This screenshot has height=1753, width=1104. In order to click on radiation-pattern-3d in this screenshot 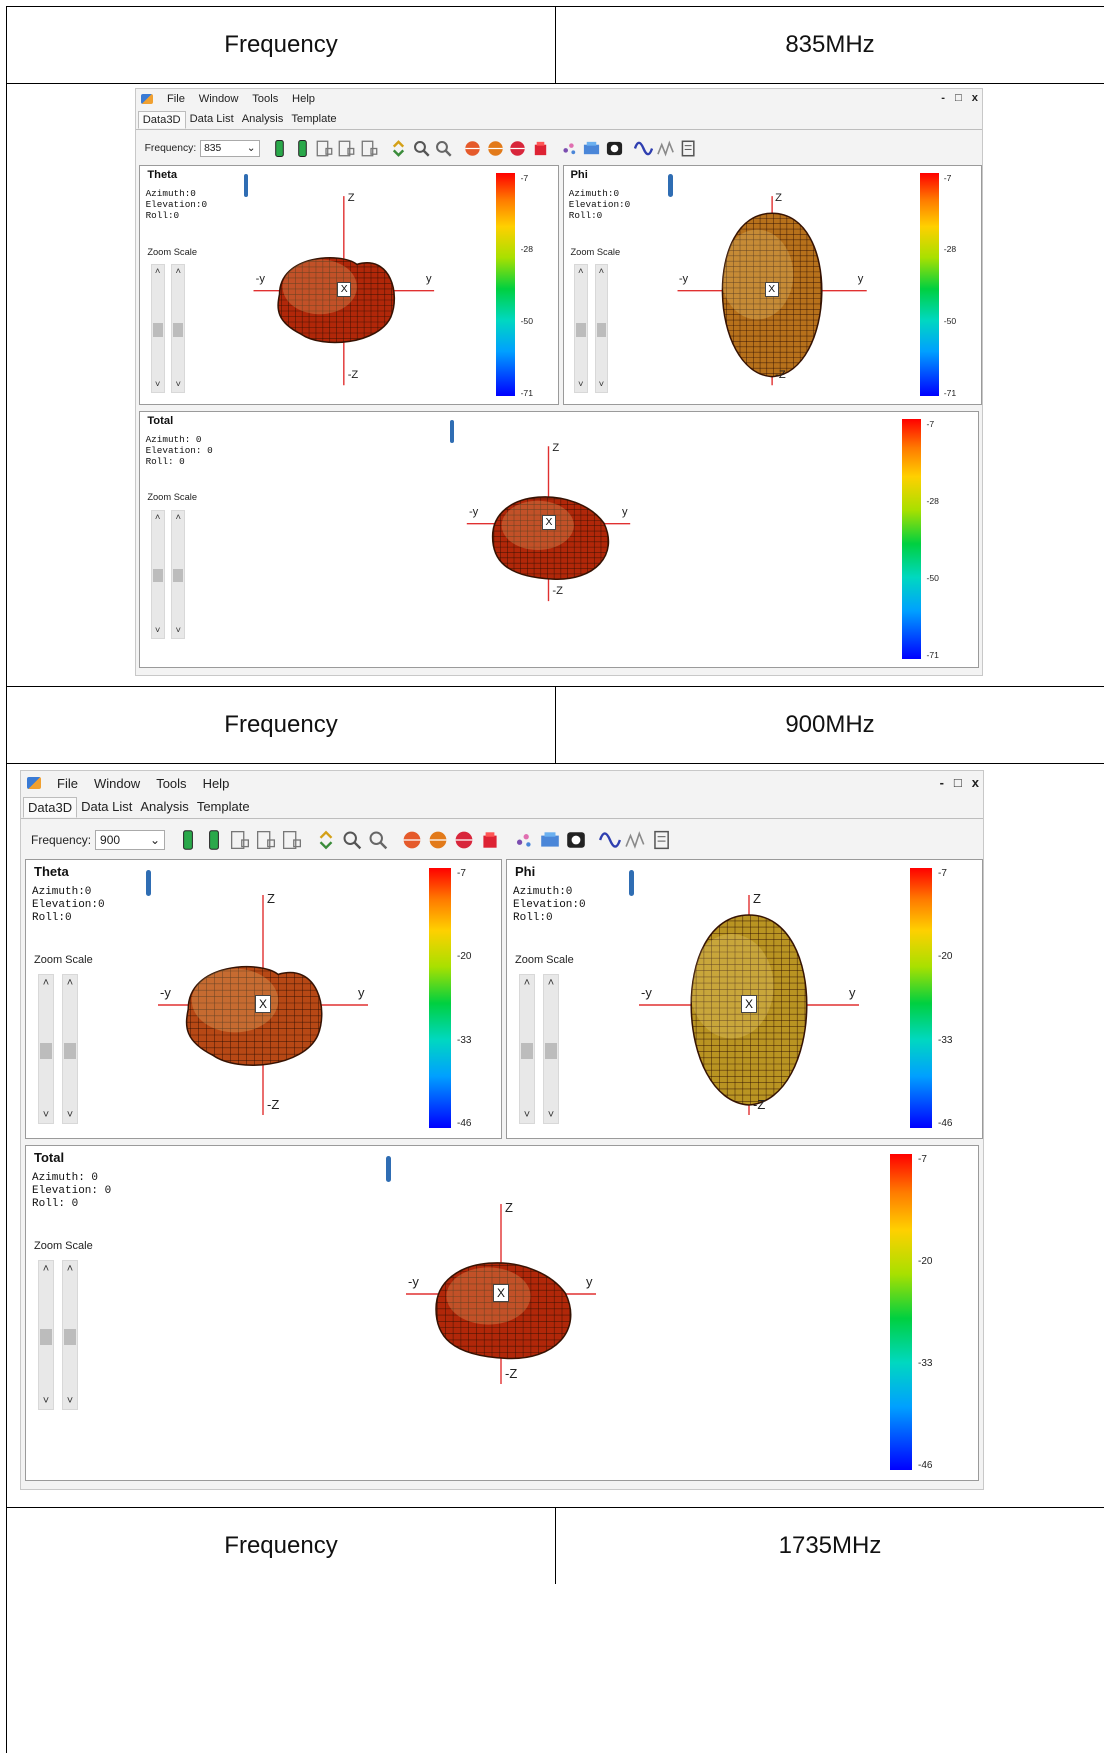, I will do `click(559, 540)`.